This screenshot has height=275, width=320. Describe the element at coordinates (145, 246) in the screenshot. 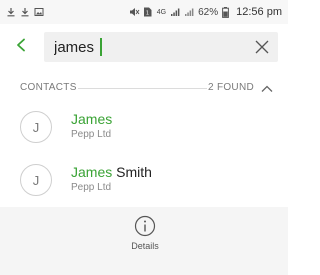

I see `details-label: Details` at that location.